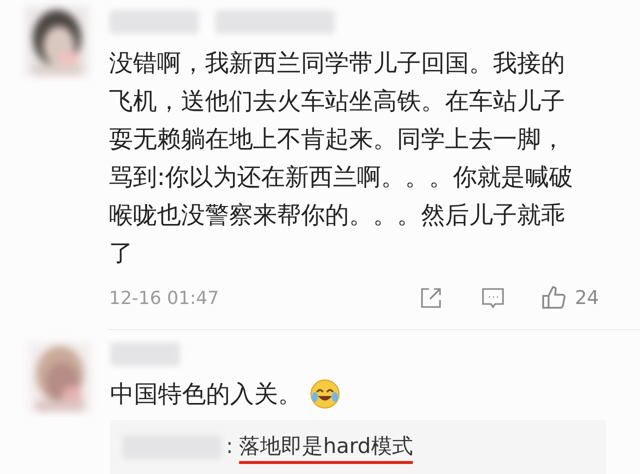 The image size is (640, 474). I want to click on reply-text: 落地即是hard模式, so click(326, 446).